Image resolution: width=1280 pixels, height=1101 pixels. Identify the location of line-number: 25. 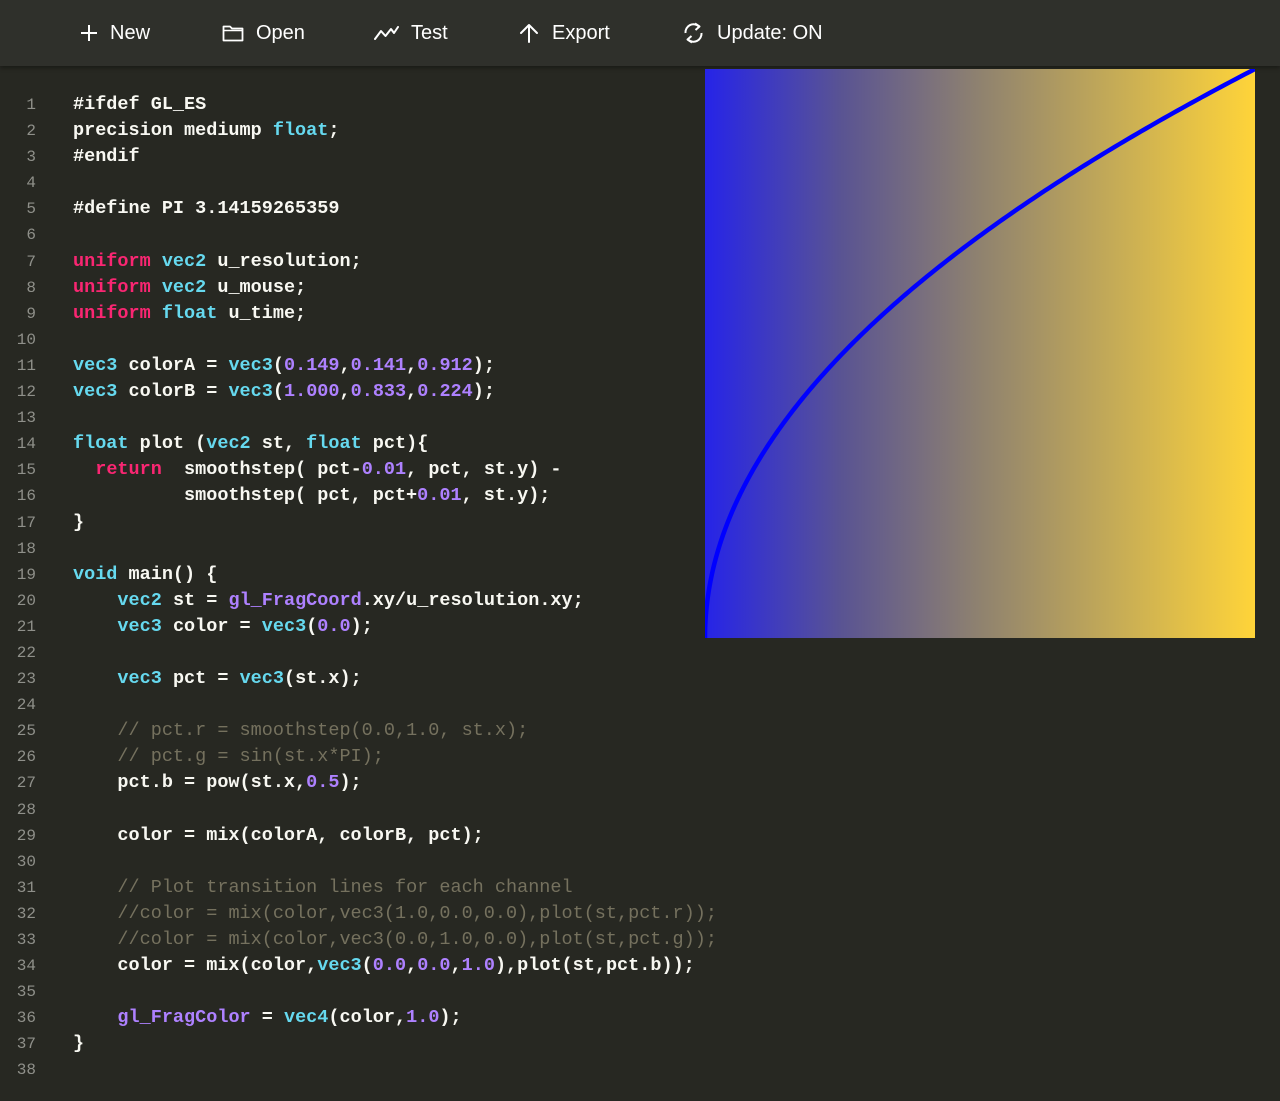
(26, 731).